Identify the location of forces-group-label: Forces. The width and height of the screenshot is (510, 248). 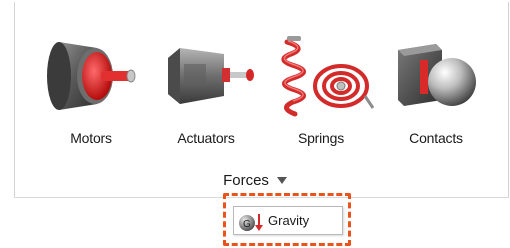
(255, 180).